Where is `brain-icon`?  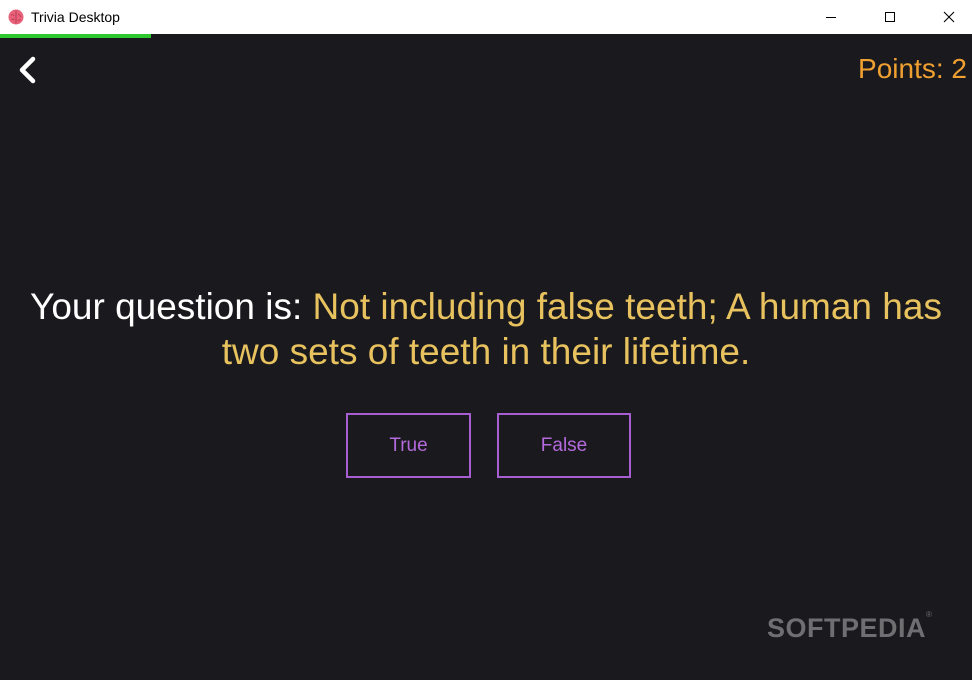 brain-icon is located at coordinates (16, 17).